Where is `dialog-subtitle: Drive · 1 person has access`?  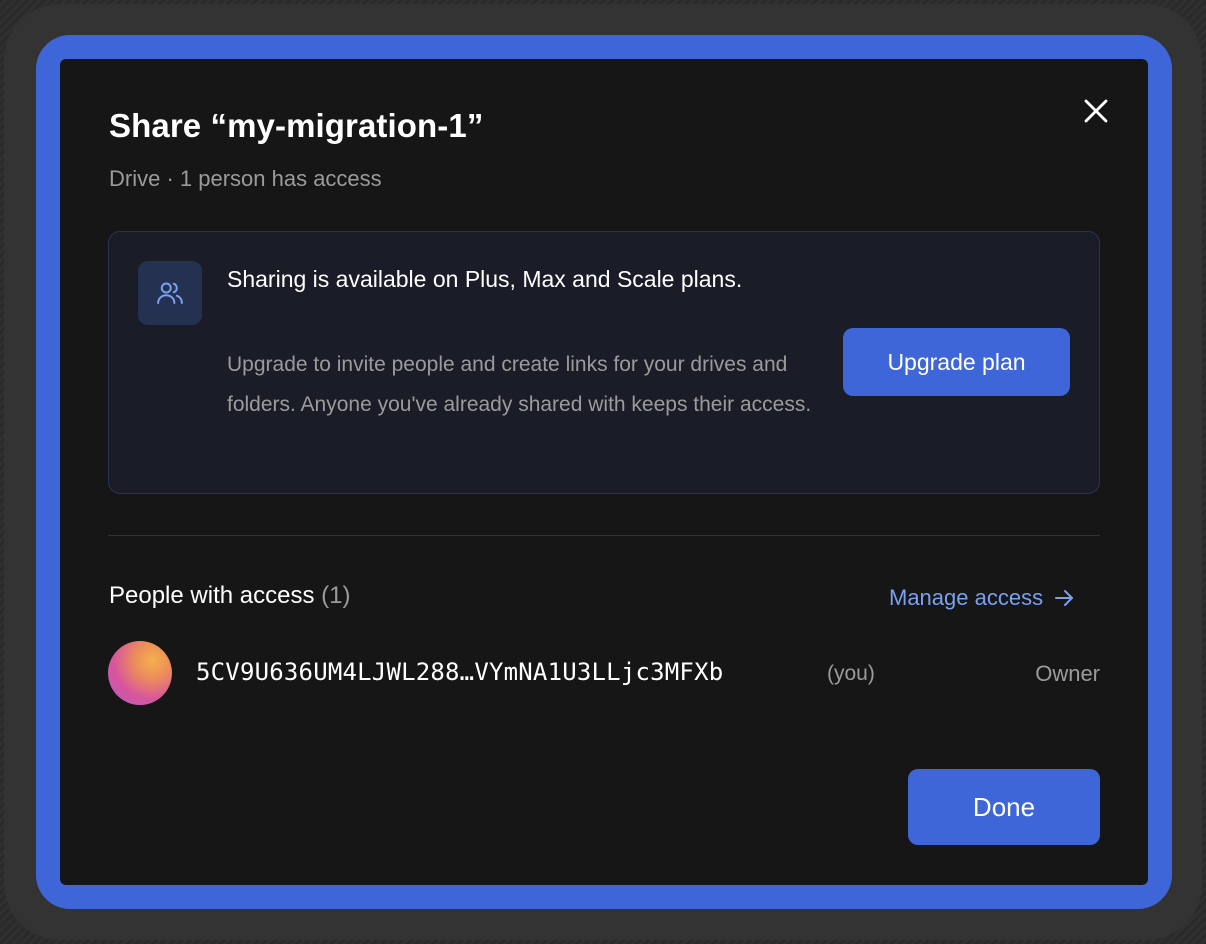
dialog-subtitle: Drive · 1 person has access is located at coordinates (245, 178).